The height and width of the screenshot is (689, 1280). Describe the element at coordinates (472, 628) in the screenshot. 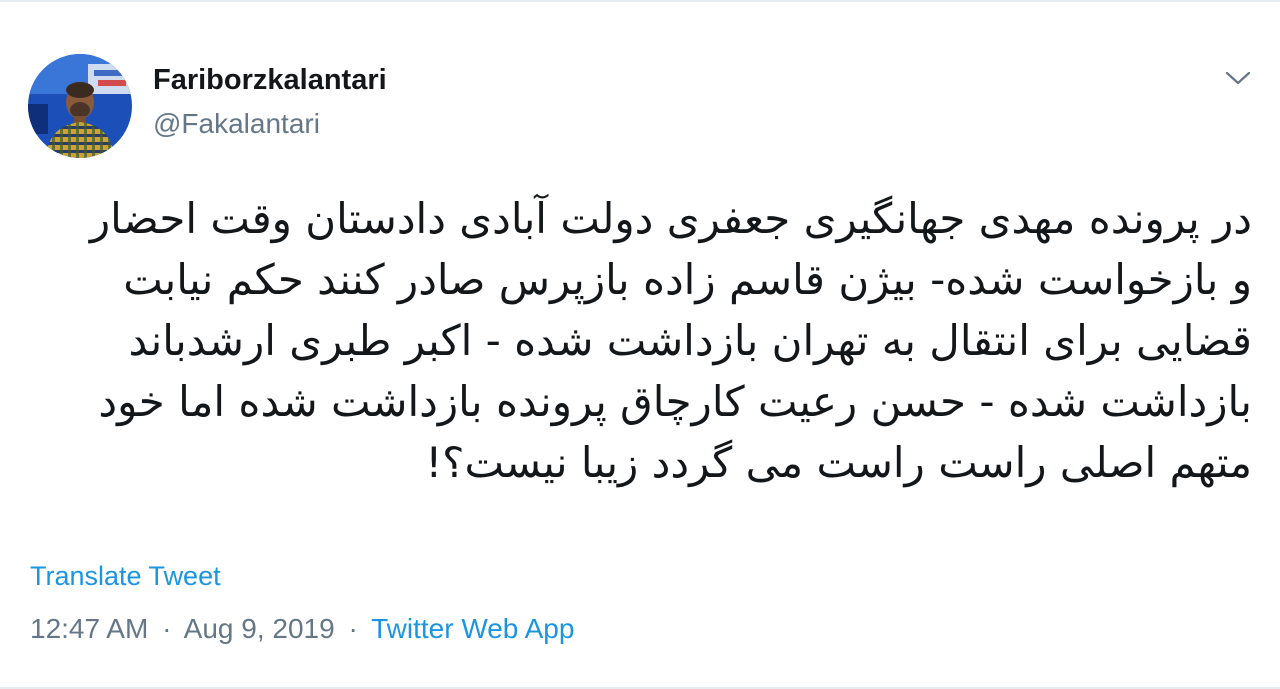

I see `tweet-source-link: Twitter Web App` at that location.